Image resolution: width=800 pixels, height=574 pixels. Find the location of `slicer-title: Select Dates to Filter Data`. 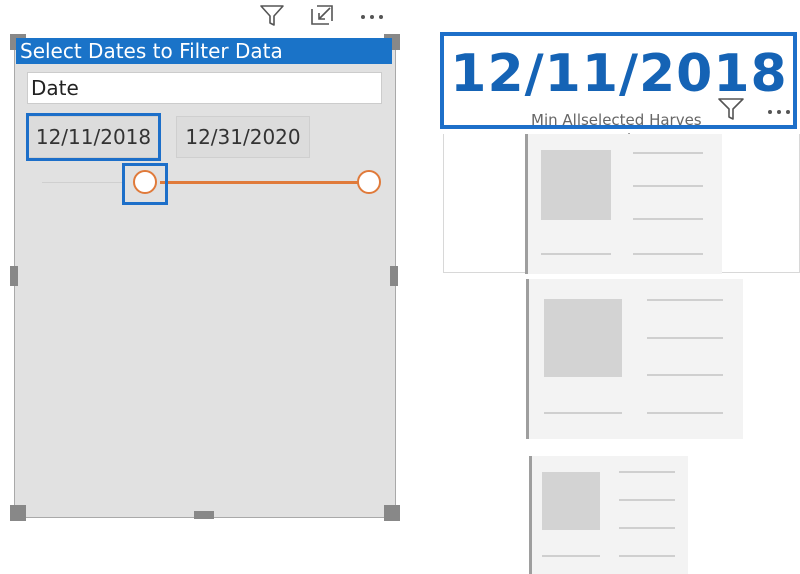

slicer-title: Select Dates to Filter Data is located at coordinates (204, 51).